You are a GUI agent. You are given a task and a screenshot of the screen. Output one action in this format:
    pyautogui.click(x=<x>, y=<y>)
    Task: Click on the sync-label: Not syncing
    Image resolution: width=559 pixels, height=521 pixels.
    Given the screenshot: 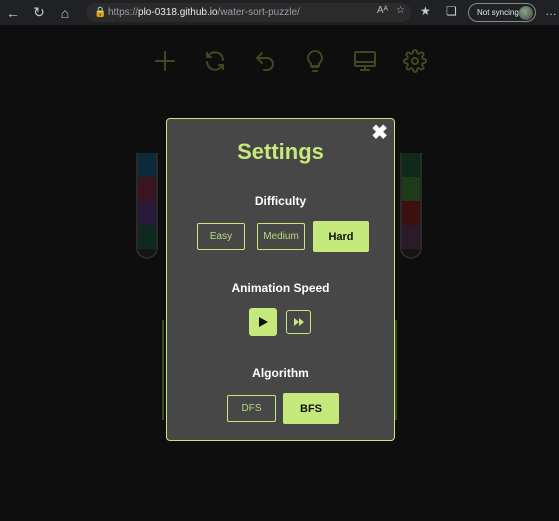 What is the action you would take?
    pyautogui.click(x=498, y=12)
    